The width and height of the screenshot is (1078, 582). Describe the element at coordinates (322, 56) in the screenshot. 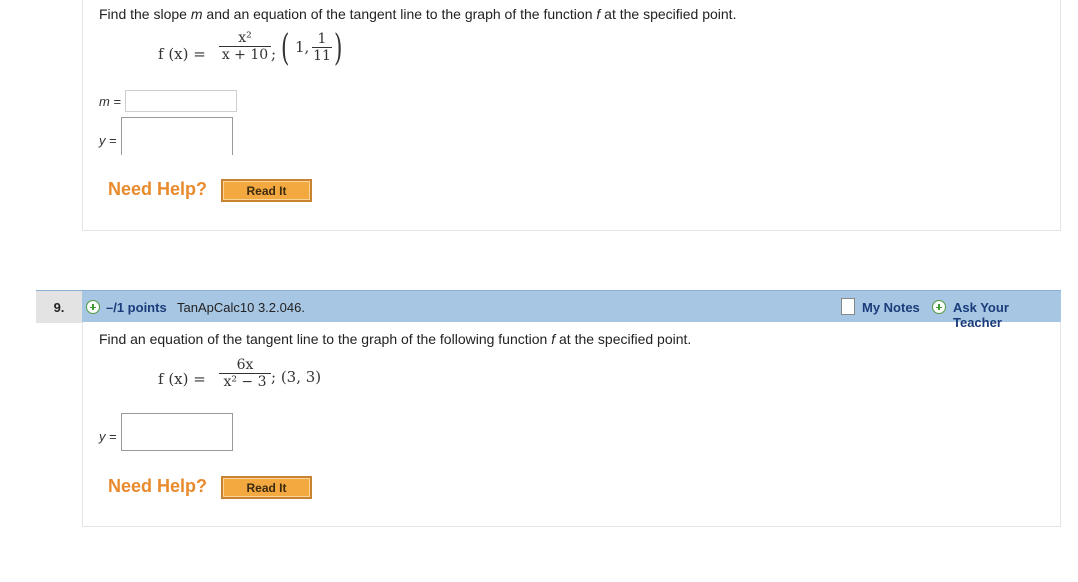

I see `q8-point-denominator: 11` at that location.